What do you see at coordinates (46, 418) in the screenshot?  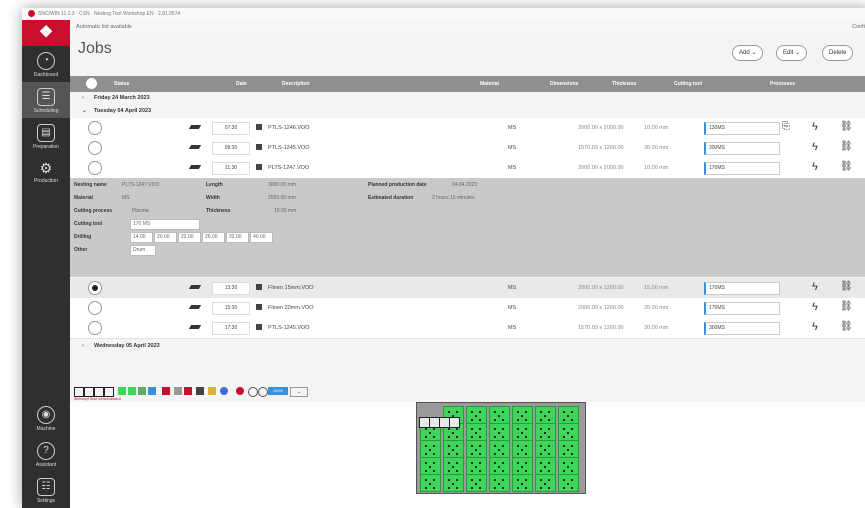 I see `sidebar-item-machine: ◉ Machine` at bounding box center [46, 418].